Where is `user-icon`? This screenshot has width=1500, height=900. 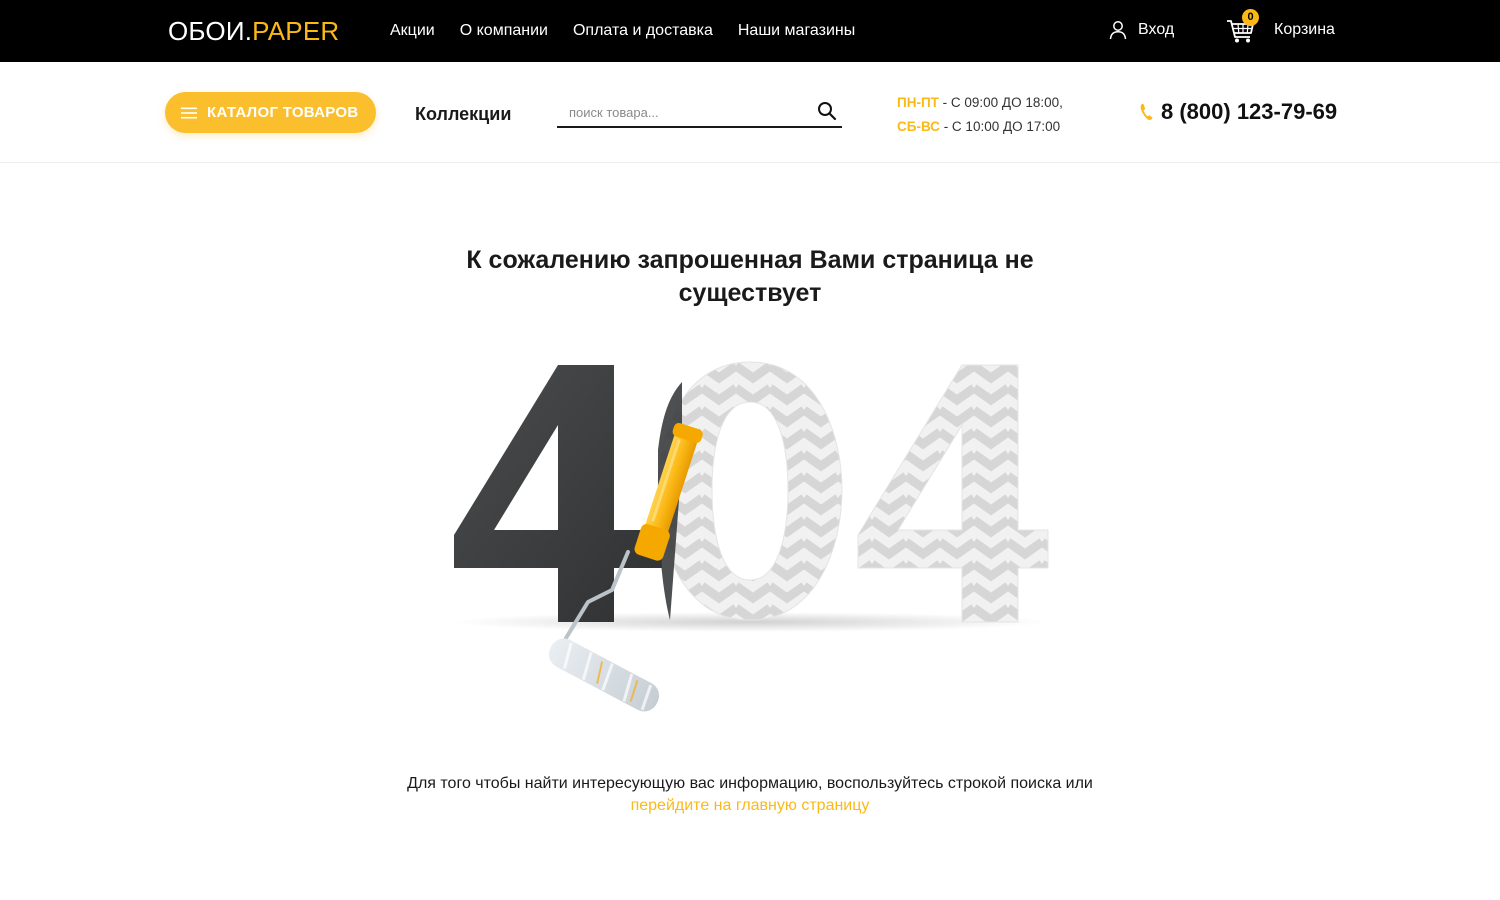
user-icon is located at coordinates (1118, 30).